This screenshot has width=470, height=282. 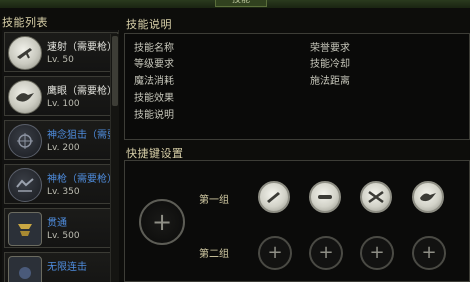 I want to click on skill-name: 鹰眼（需要枪）, so click(x=82, y=91).